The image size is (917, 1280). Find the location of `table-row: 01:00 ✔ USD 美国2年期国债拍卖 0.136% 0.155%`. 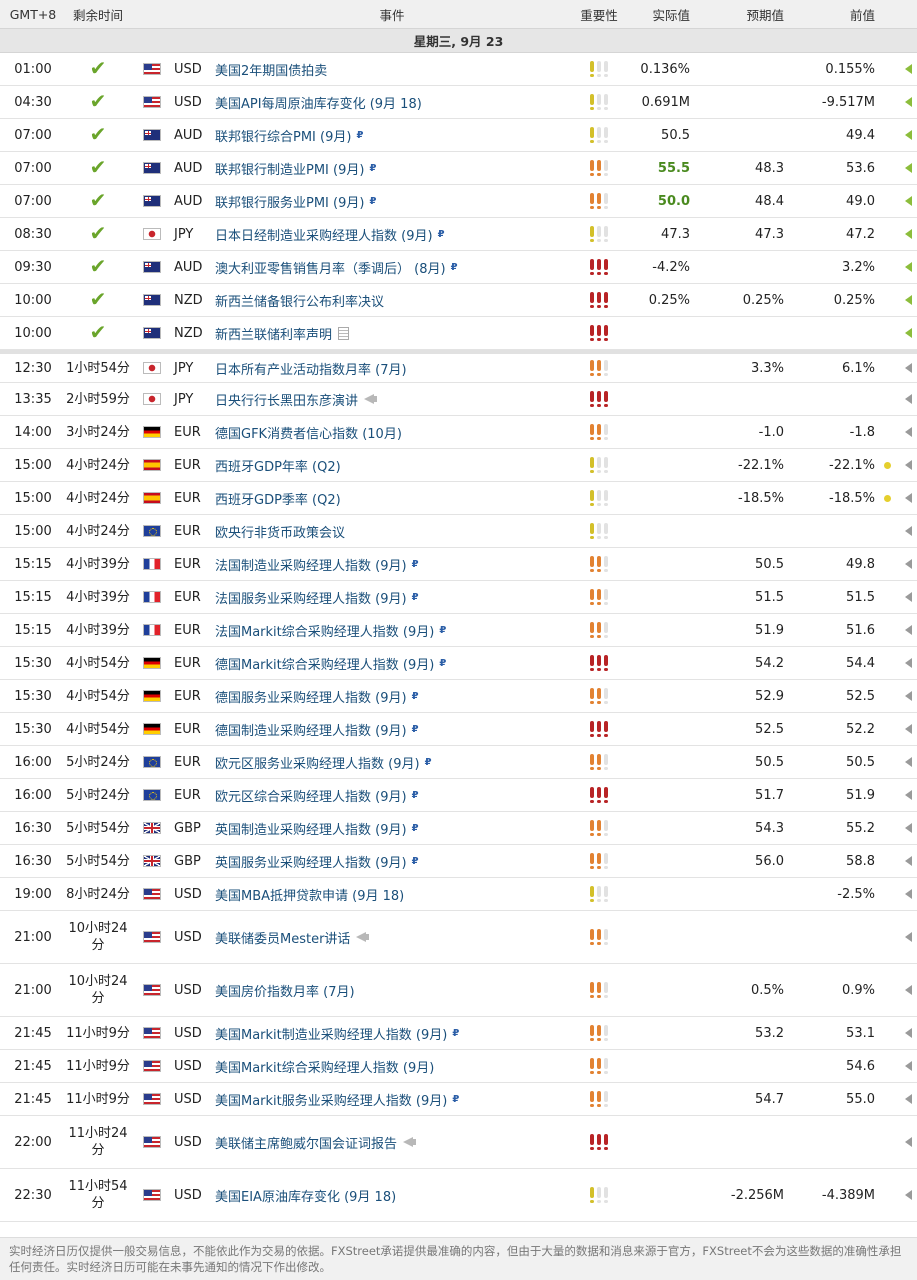

table-row: 01:00 ✔ USD 美国2年期国债拍卖 0.136% 0.155% is located at coordinates (458, 69).